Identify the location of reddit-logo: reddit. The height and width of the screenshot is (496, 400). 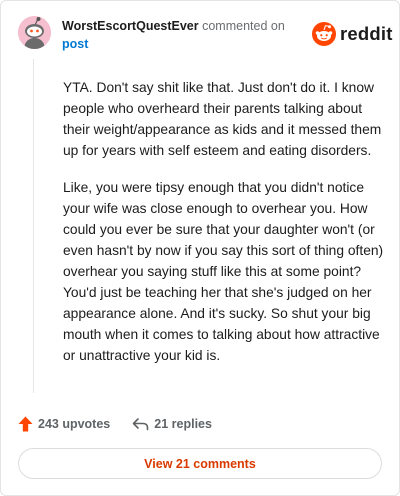
(352, 34).